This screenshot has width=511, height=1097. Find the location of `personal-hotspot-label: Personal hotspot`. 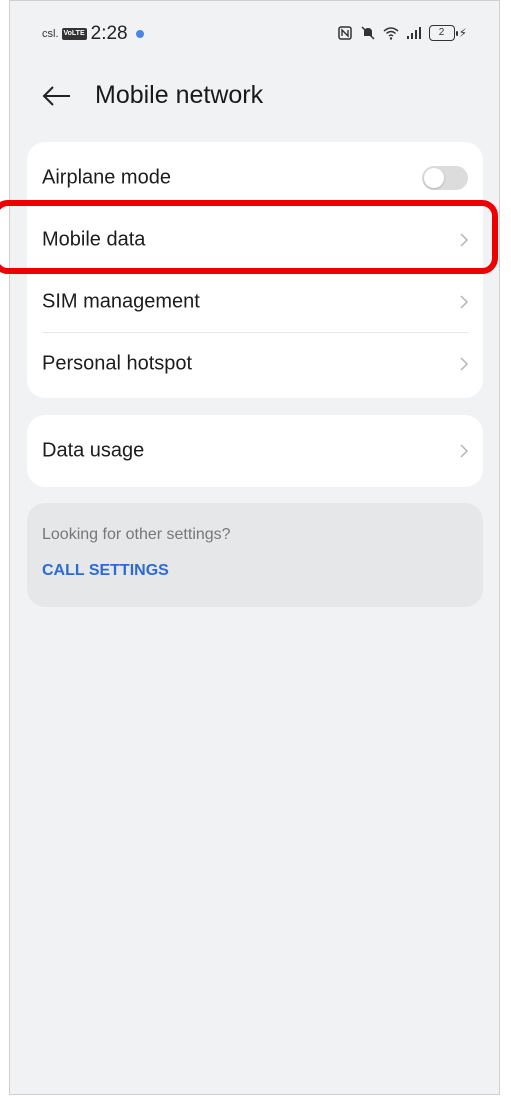

personal-hotspot-label: Personal hotspot is located at coordinates (117, 363).